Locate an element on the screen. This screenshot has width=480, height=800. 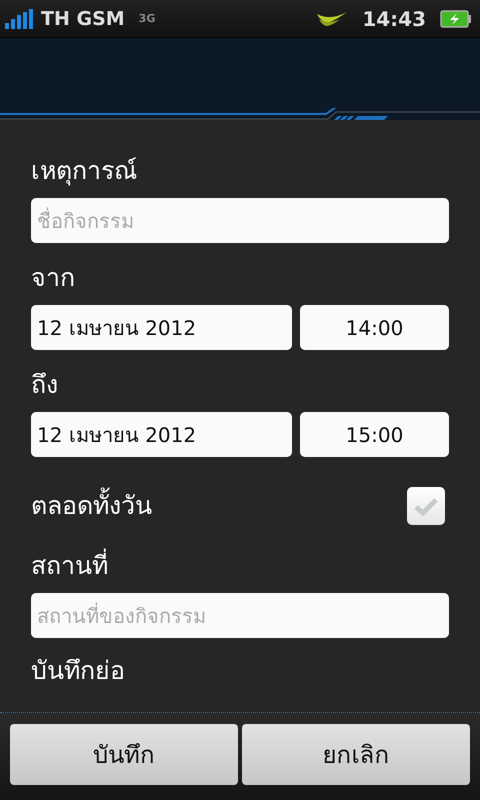
checkmark-icon is located at coordinates (426, 506).